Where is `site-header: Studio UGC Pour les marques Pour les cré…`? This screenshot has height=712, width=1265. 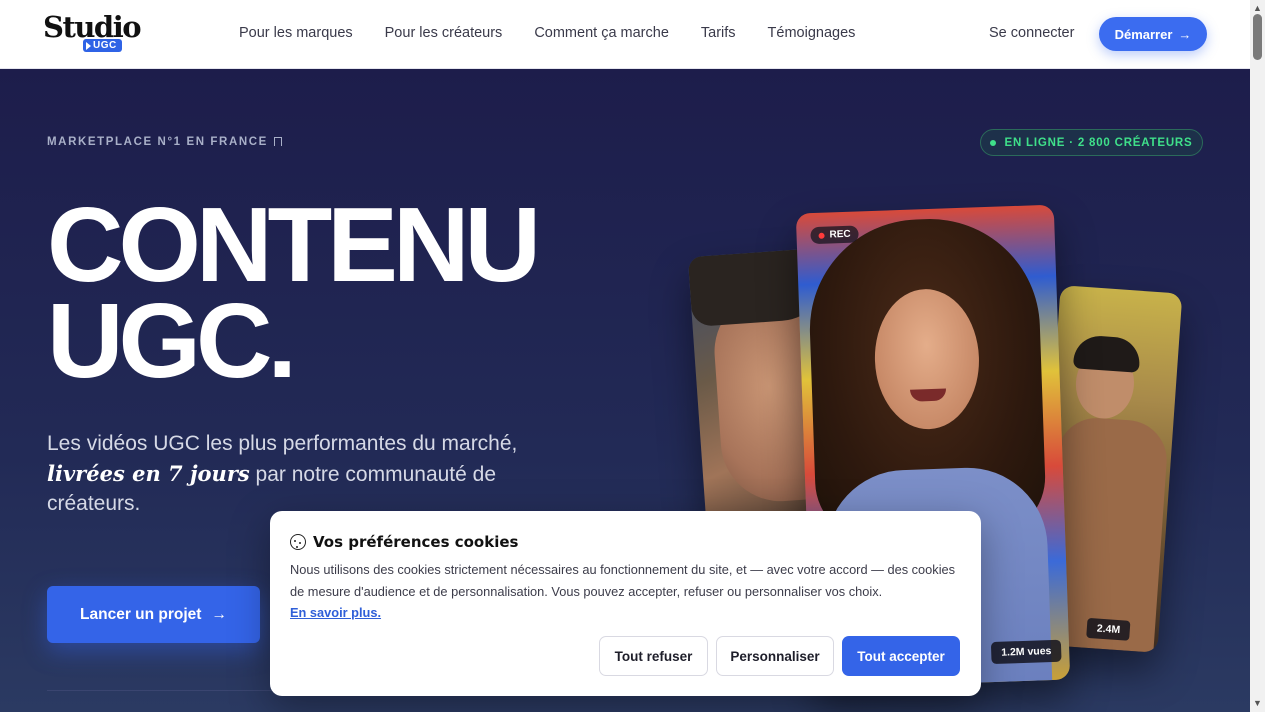 site-header: Studio UGC Pour les marques Pour les cré… is located at coordinates (625, 34).